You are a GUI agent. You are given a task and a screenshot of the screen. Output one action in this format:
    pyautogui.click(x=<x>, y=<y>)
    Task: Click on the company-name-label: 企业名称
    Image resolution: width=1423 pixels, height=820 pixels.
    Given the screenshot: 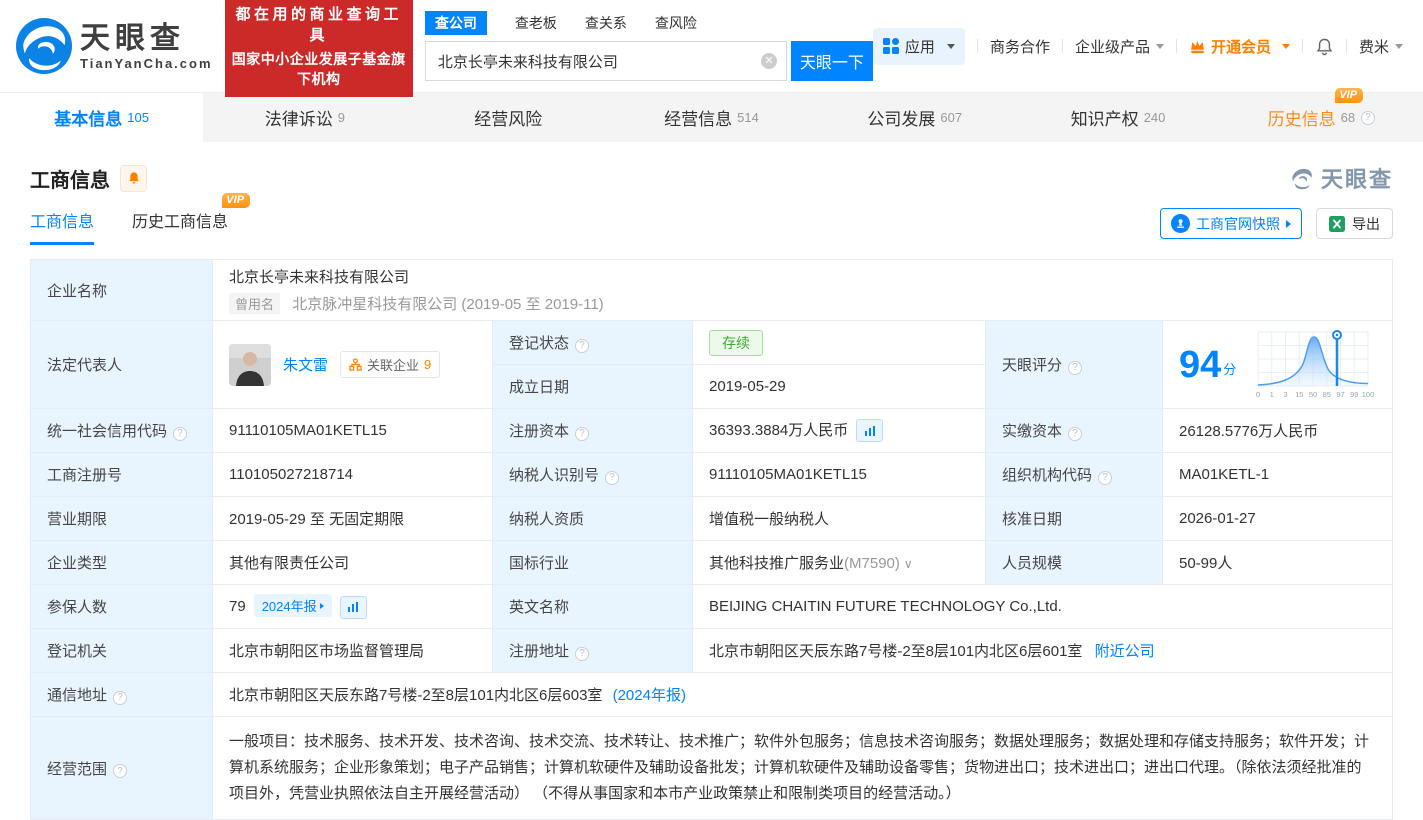 What is the action you would take?
    pyautogui.click(x=121, y=290)
    